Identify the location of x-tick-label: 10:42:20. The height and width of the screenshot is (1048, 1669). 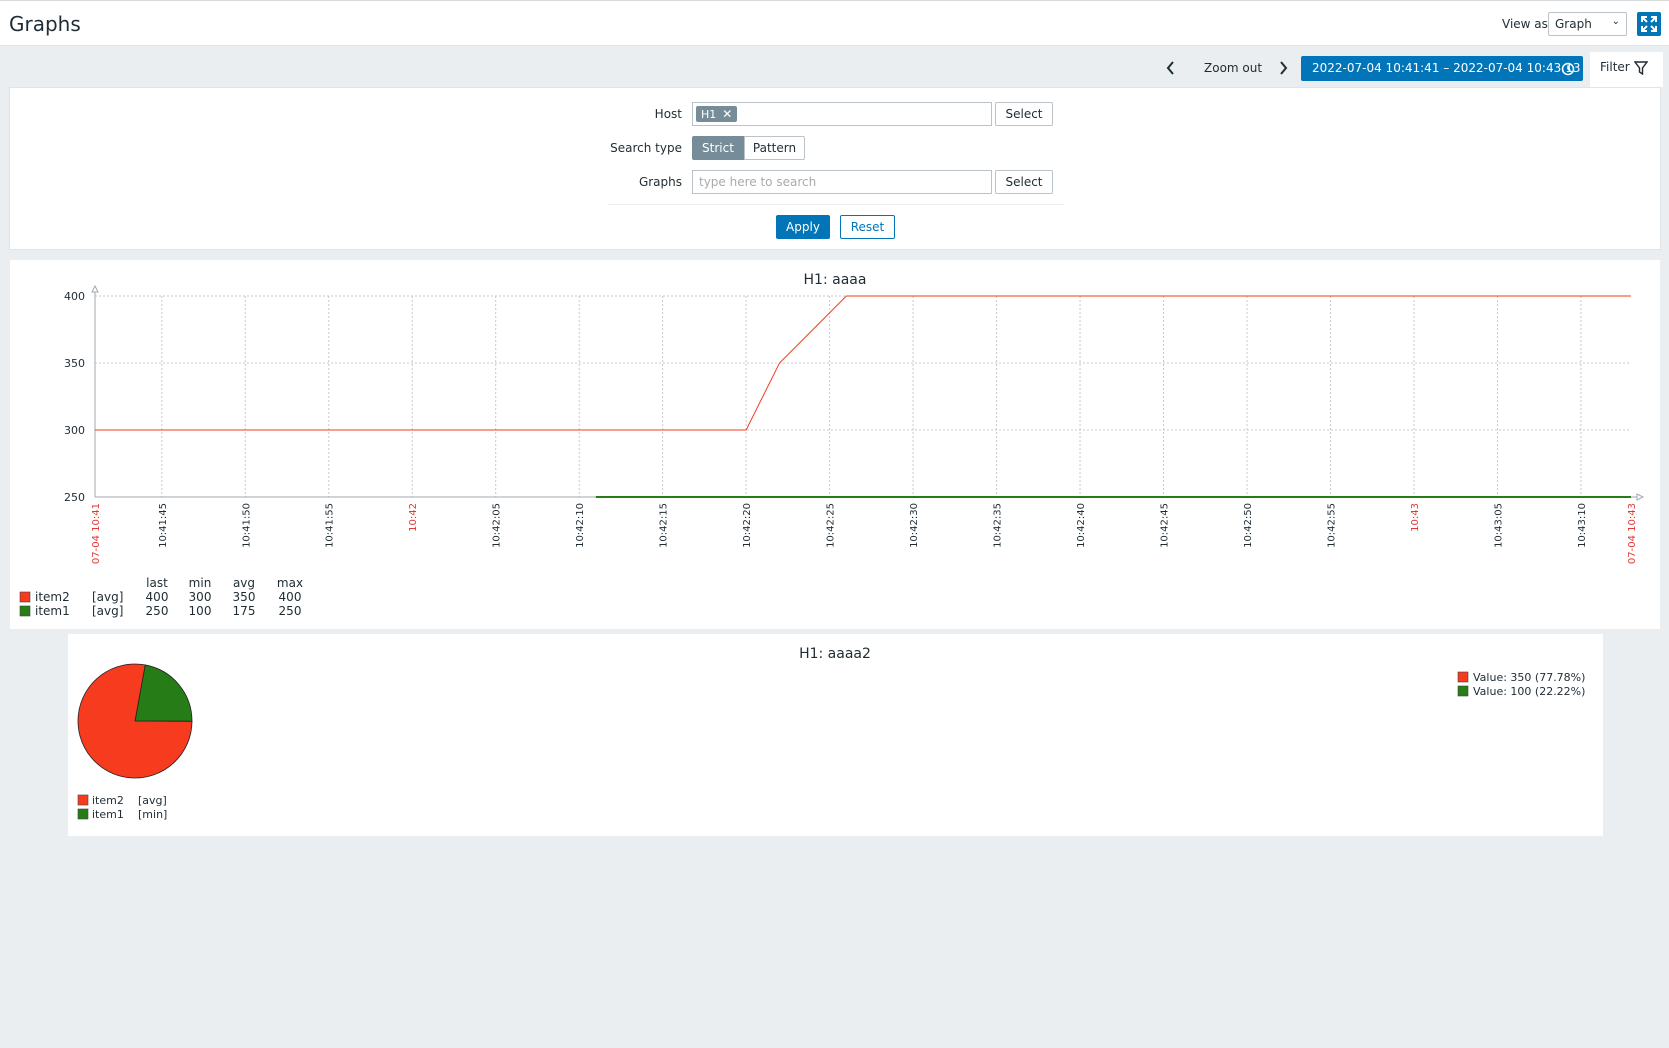
(747, 525).